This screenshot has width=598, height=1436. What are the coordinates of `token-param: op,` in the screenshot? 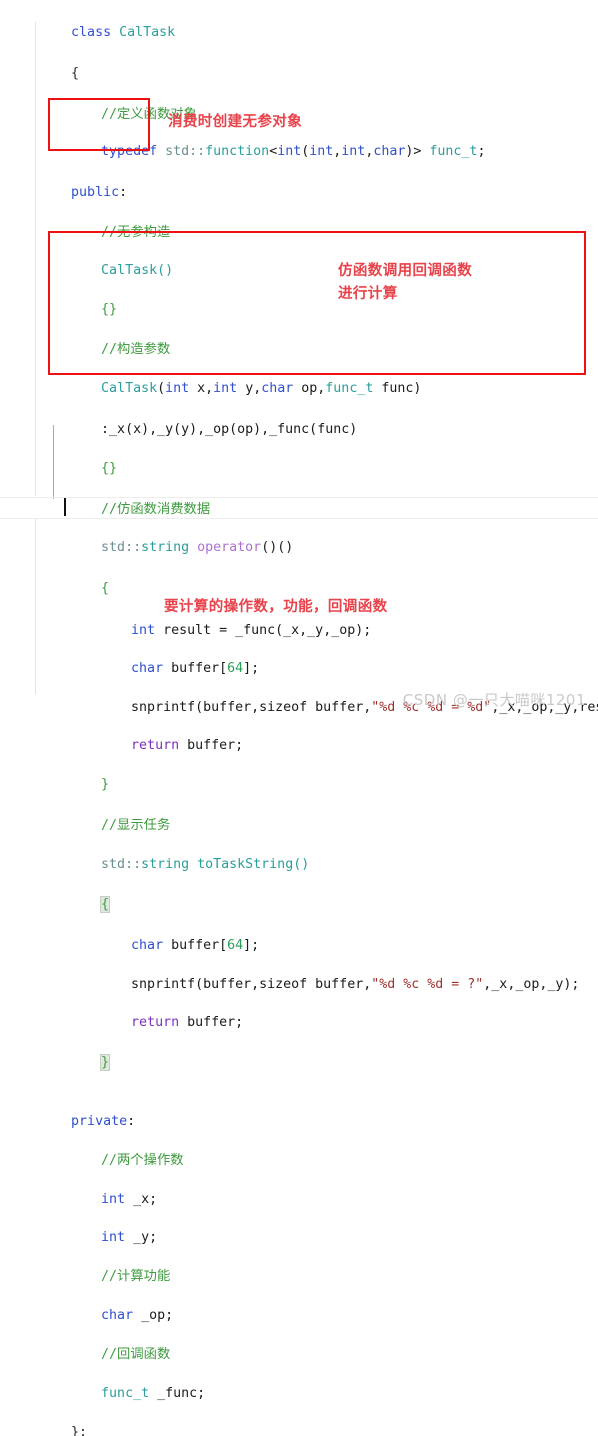 It's located at (309, 388).